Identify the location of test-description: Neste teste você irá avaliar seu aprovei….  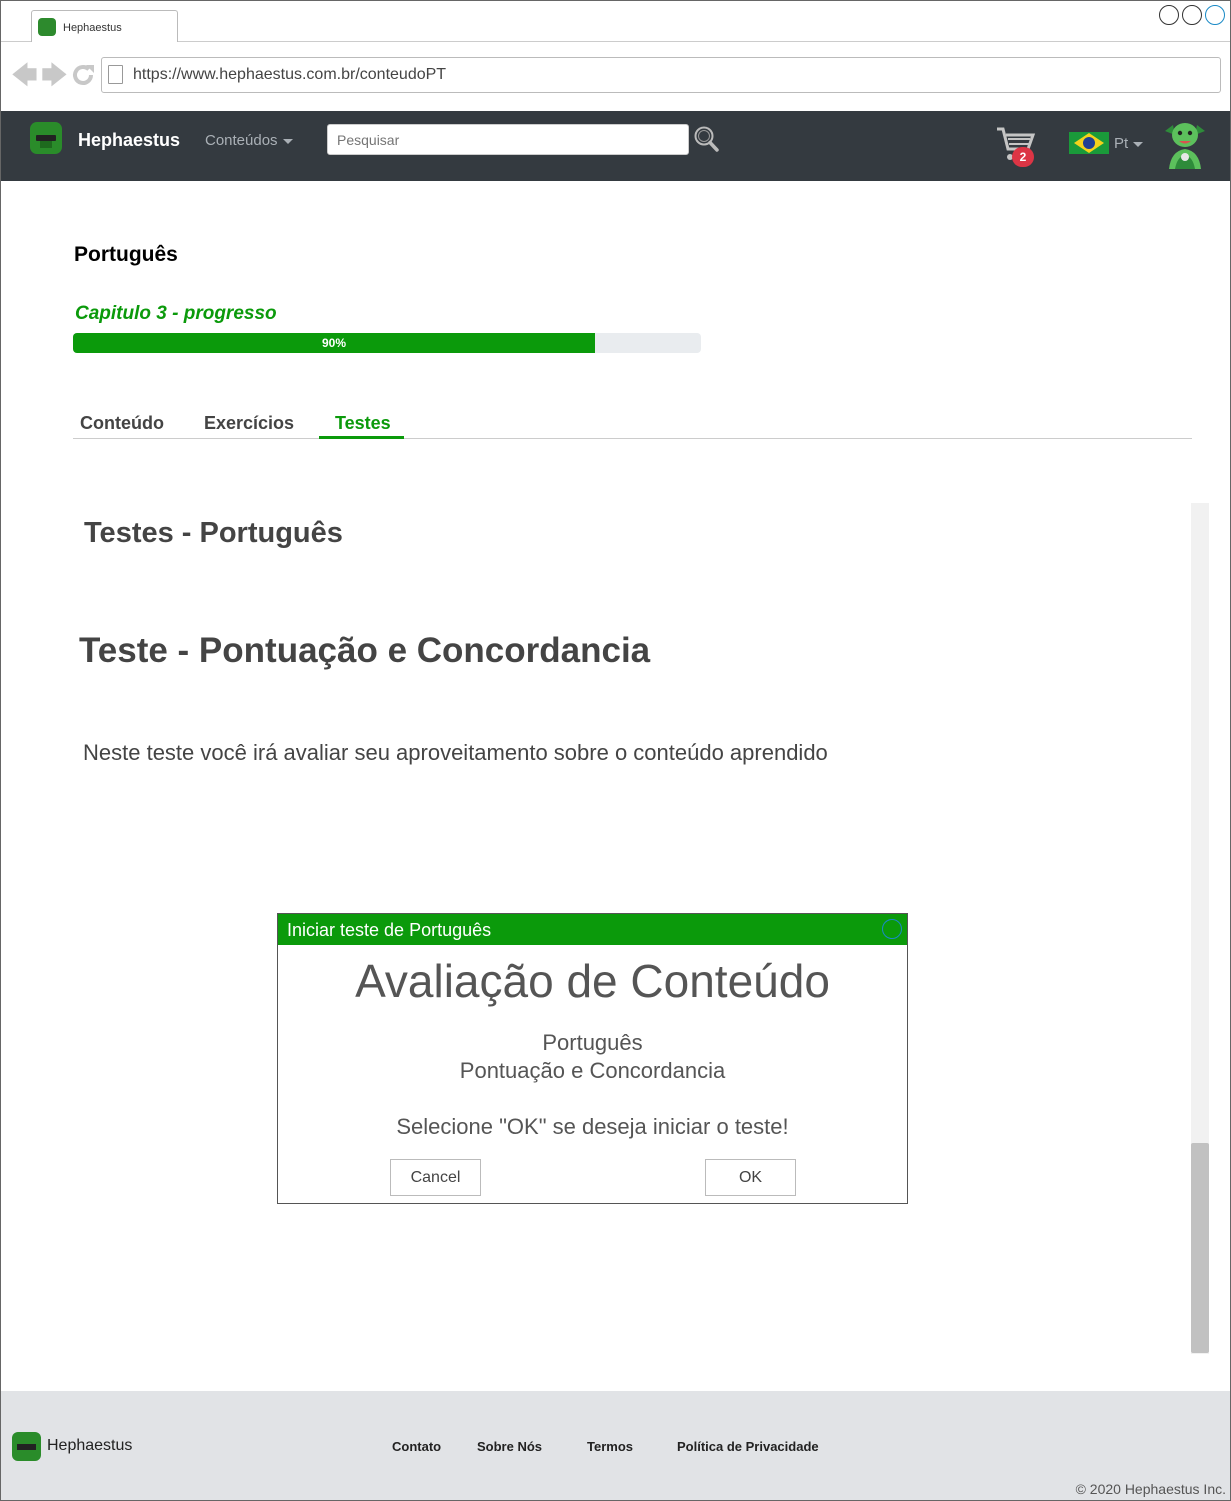
(455, 752).